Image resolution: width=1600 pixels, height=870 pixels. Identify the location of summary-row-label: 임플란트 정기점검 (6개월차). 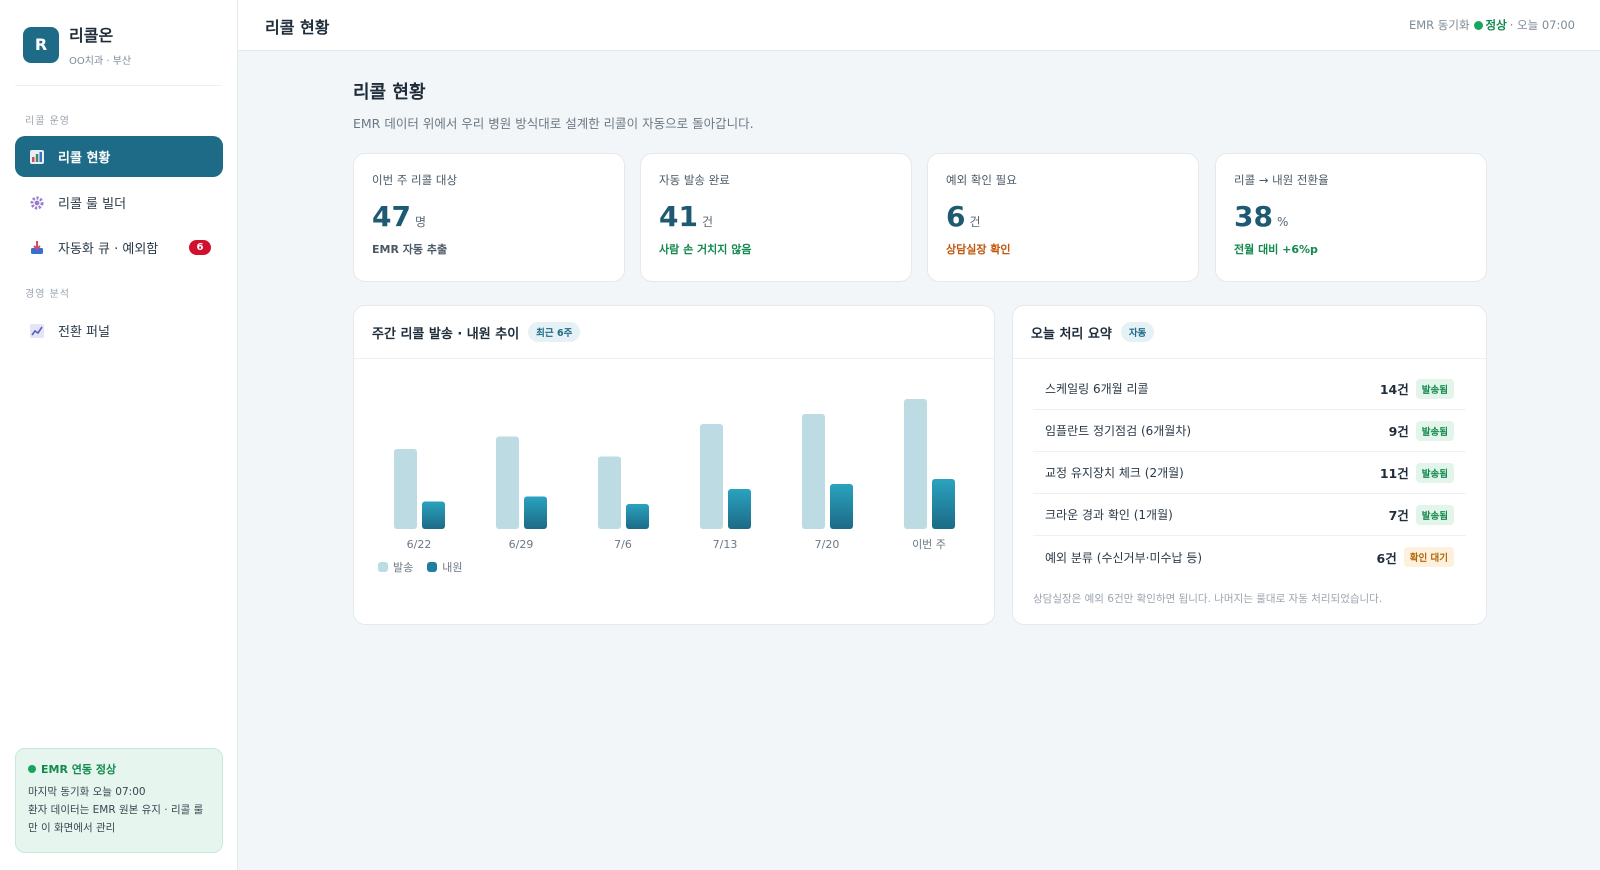
(1118, 431).